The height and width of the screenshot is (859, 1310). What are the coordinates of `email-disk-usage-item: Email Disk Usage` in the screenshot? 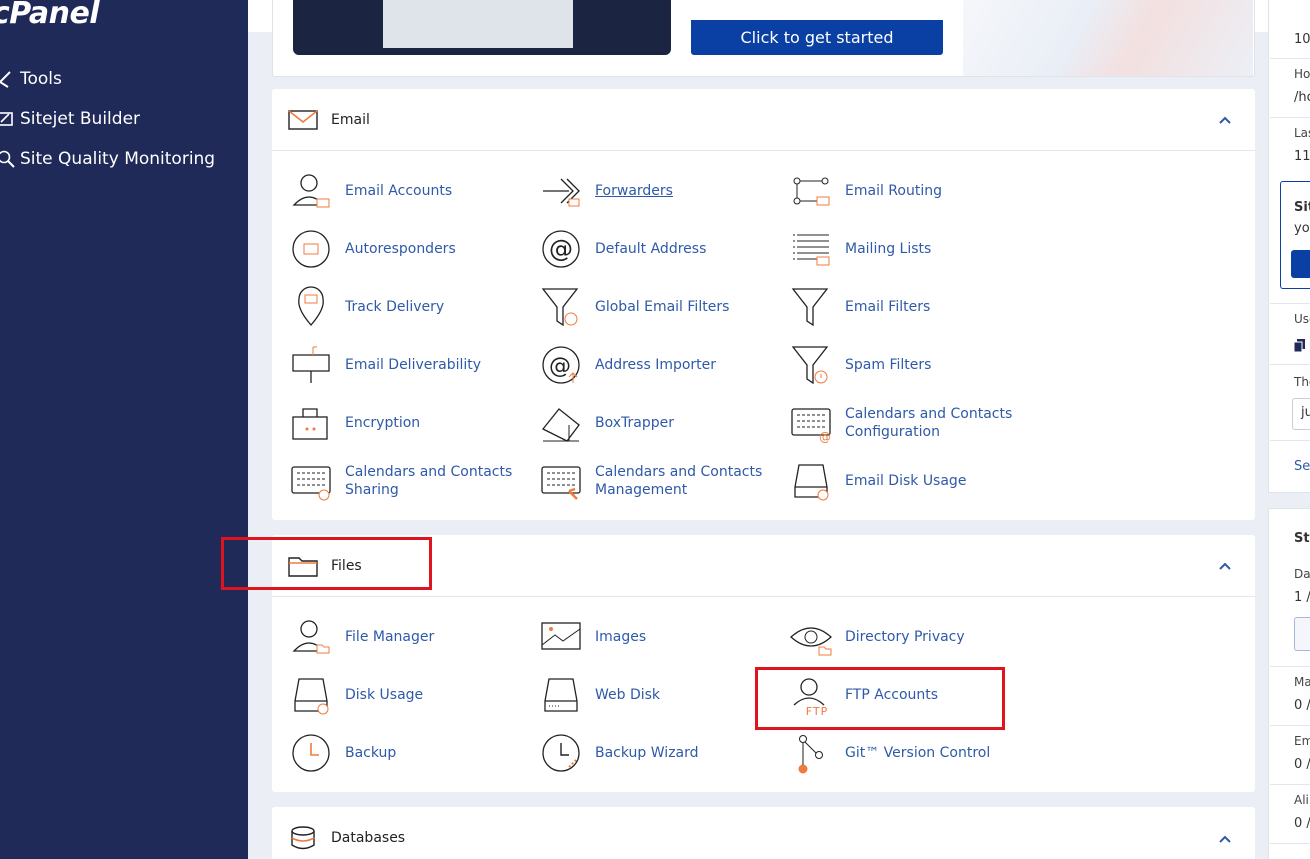 It's located at (917, 481).